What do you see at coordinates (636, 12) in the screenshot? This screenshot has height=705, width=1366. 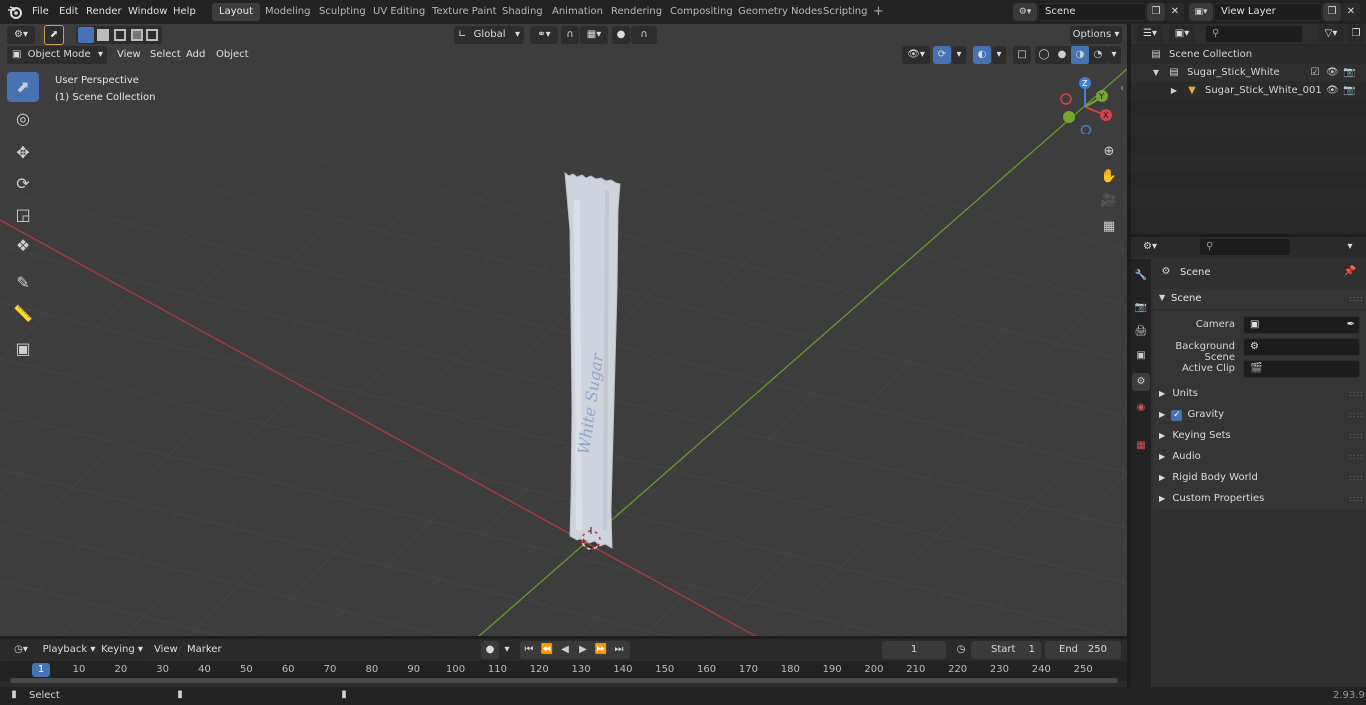 I see `tab-rendering: Rendering` at bounding box center [636, 12].